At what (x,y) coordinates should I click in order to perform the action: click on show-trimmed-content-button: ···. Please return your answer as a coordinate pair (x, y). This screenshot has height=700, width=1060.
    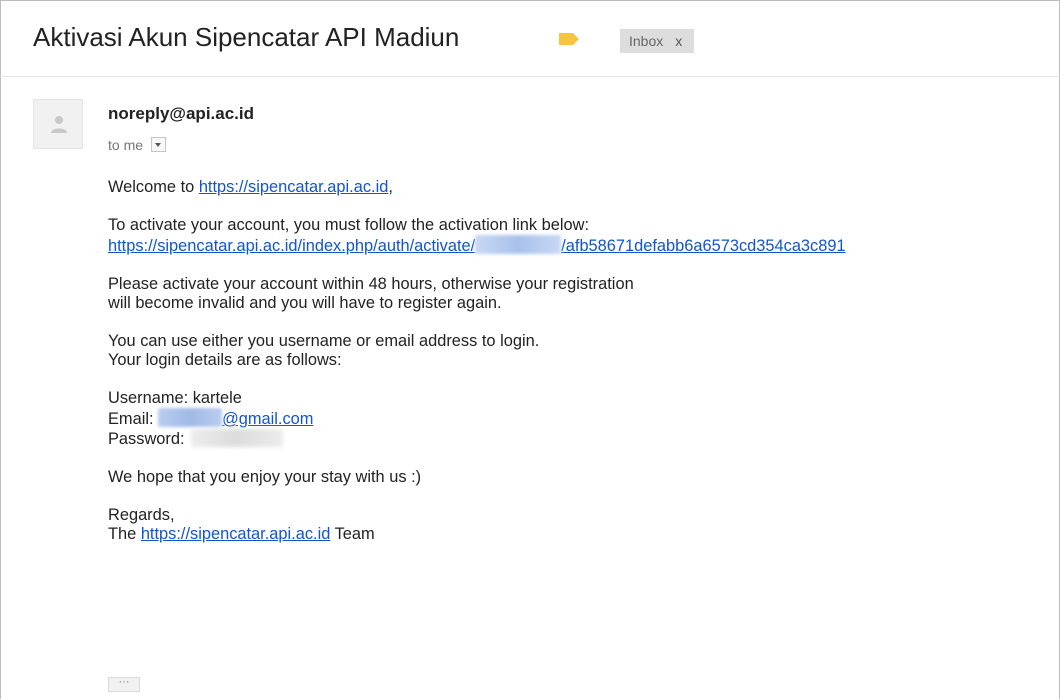
    Looking at the image, I should click on (124, 684).